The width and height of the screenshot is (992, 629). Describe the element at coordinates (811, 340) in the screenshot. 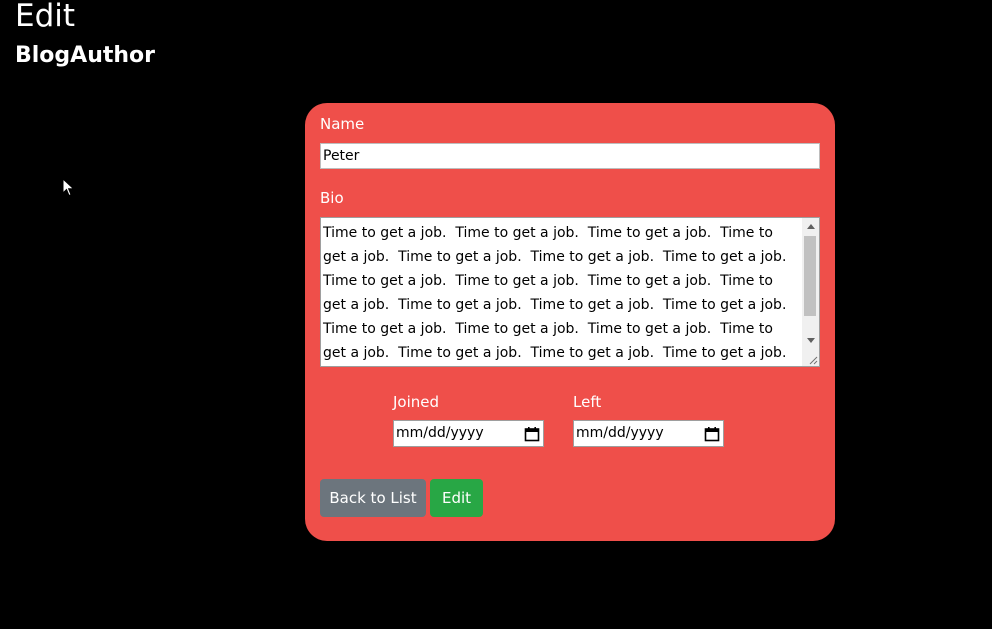

I see `scroll-down-icon` at that location.